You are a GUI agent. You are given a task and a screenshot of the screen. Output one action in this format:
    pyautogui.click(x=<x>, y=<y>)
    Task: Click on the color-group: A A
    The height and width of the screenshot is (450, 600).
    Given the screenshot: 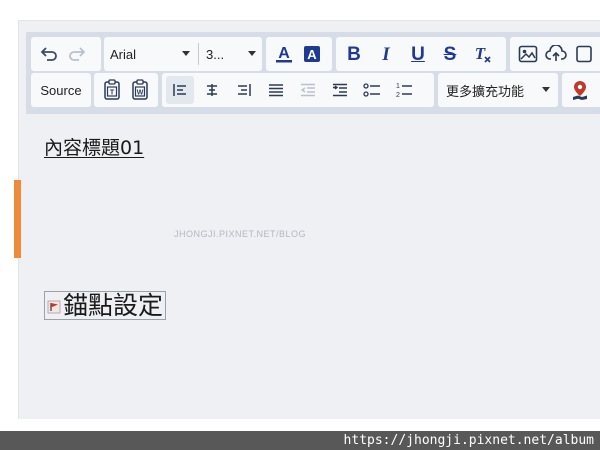 What is the action you would take?
    pyautogui.click(x=299, y=54)
    